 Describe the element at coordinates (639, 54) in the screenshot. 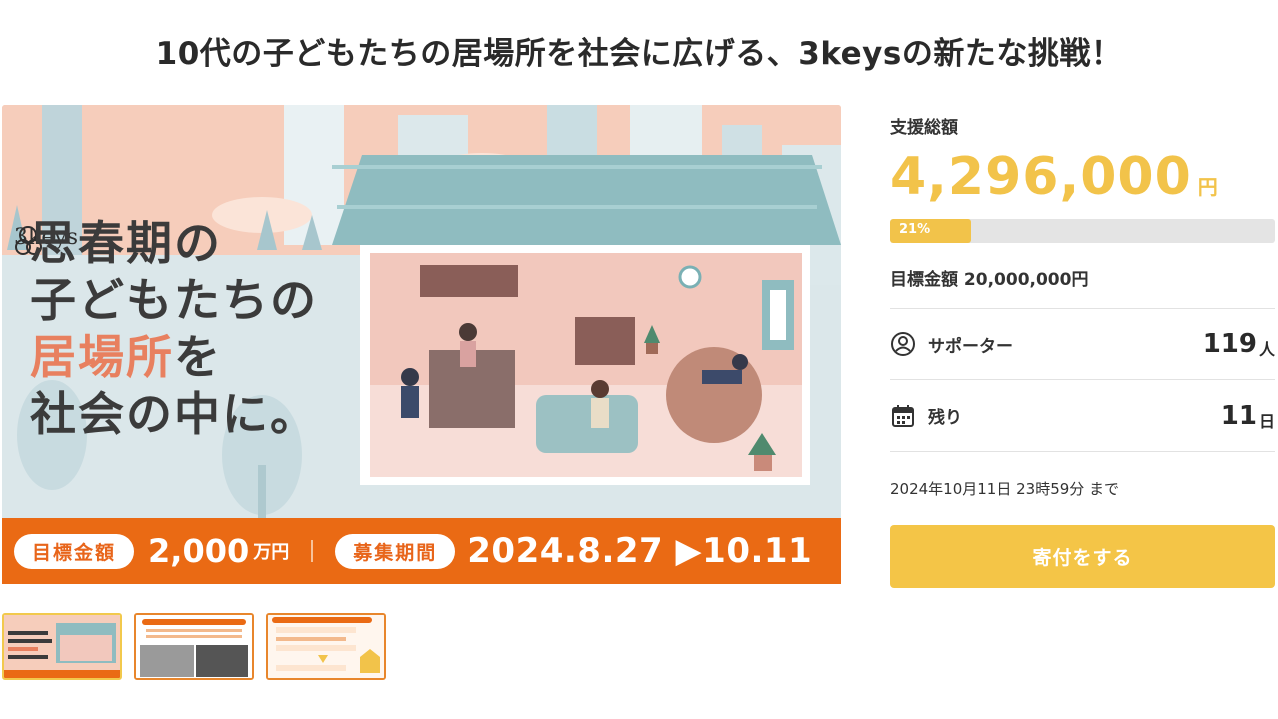

I see `page-title: 10代の子どもたちの居場所を社会に広げる、3keysの新たな挑戦！` at that location.